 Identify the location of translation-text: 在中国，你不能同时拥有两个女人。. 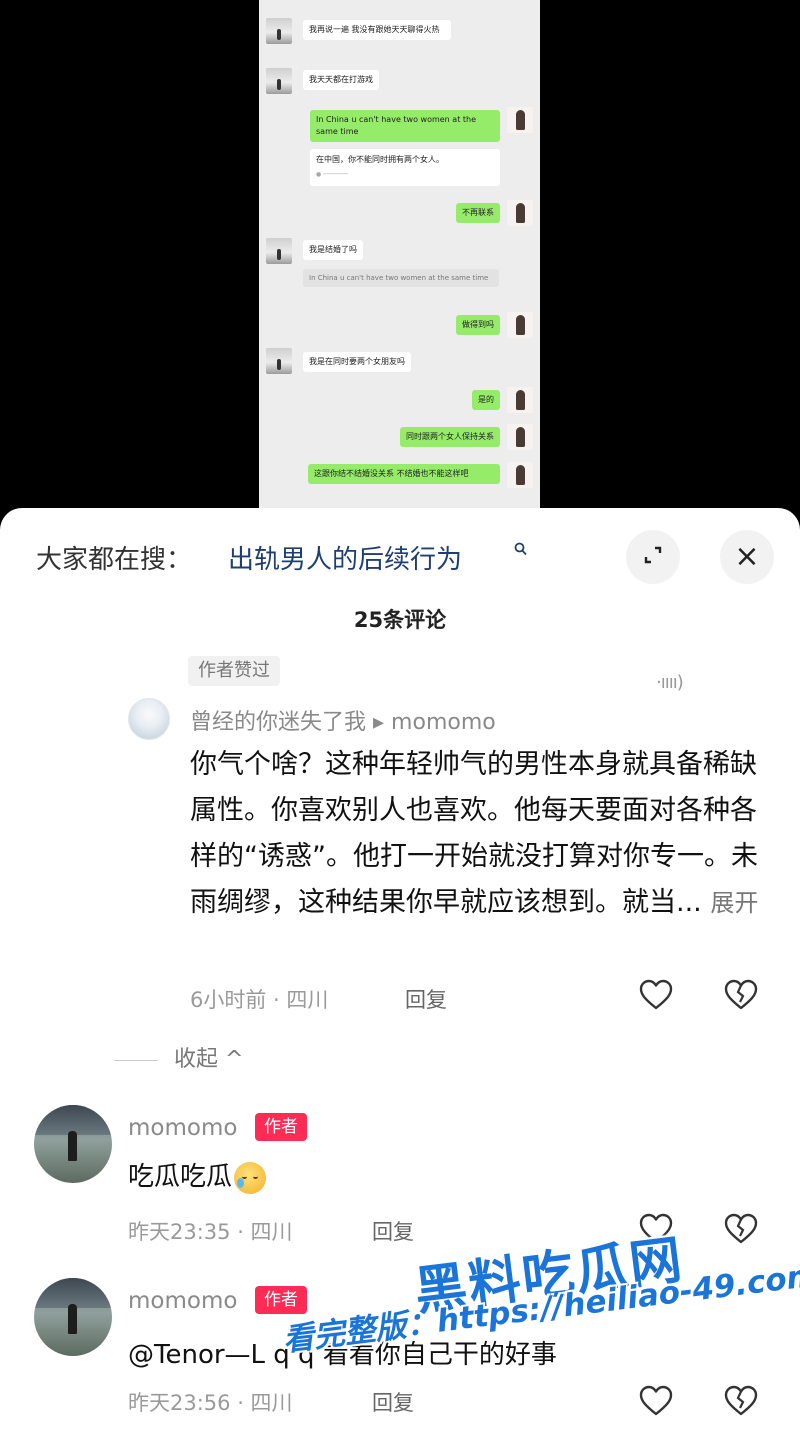
(380, 159).